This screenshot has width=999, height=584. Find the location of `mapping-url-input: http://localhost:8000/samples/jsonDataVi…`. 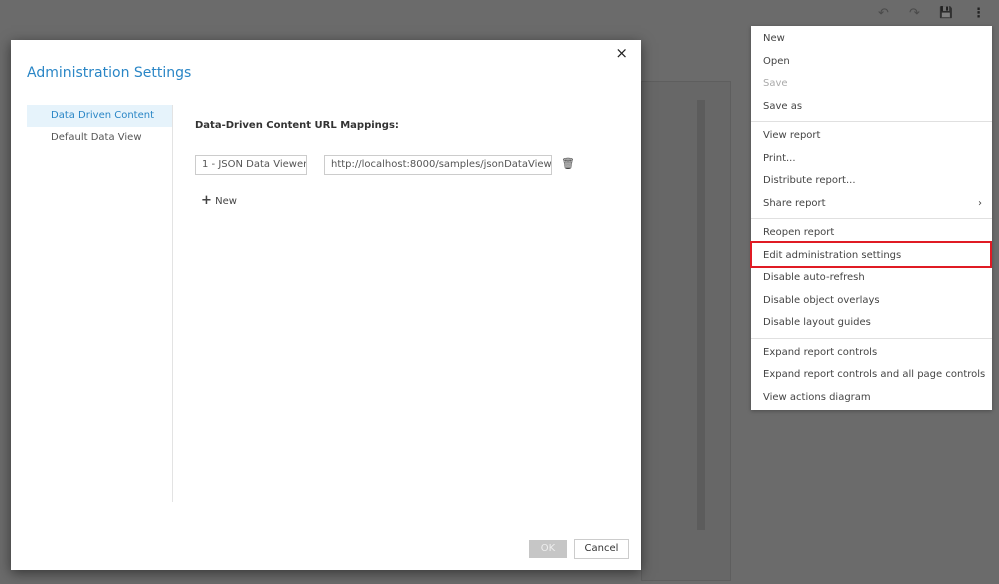

mapping-url-input: http://localhost:8000/samples/jsonDataVi… is located at coordinates (438, 165).